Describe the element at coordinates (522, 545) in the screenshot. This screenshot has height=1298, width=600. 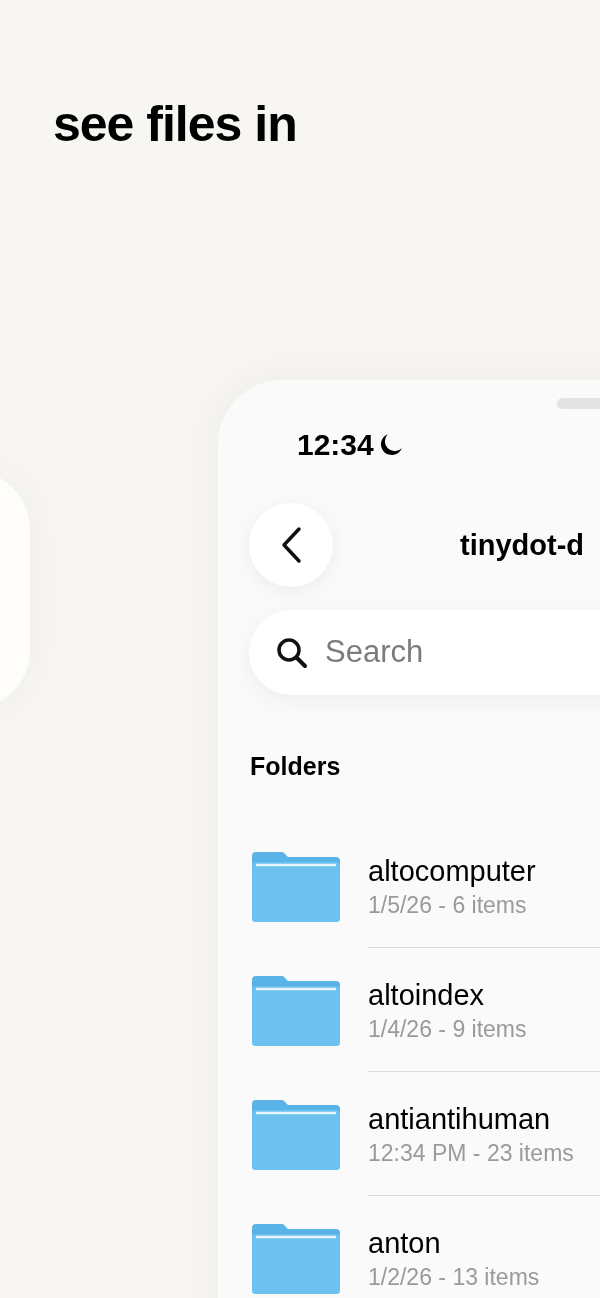
I see `folder-title: tinydot-d` at that location.